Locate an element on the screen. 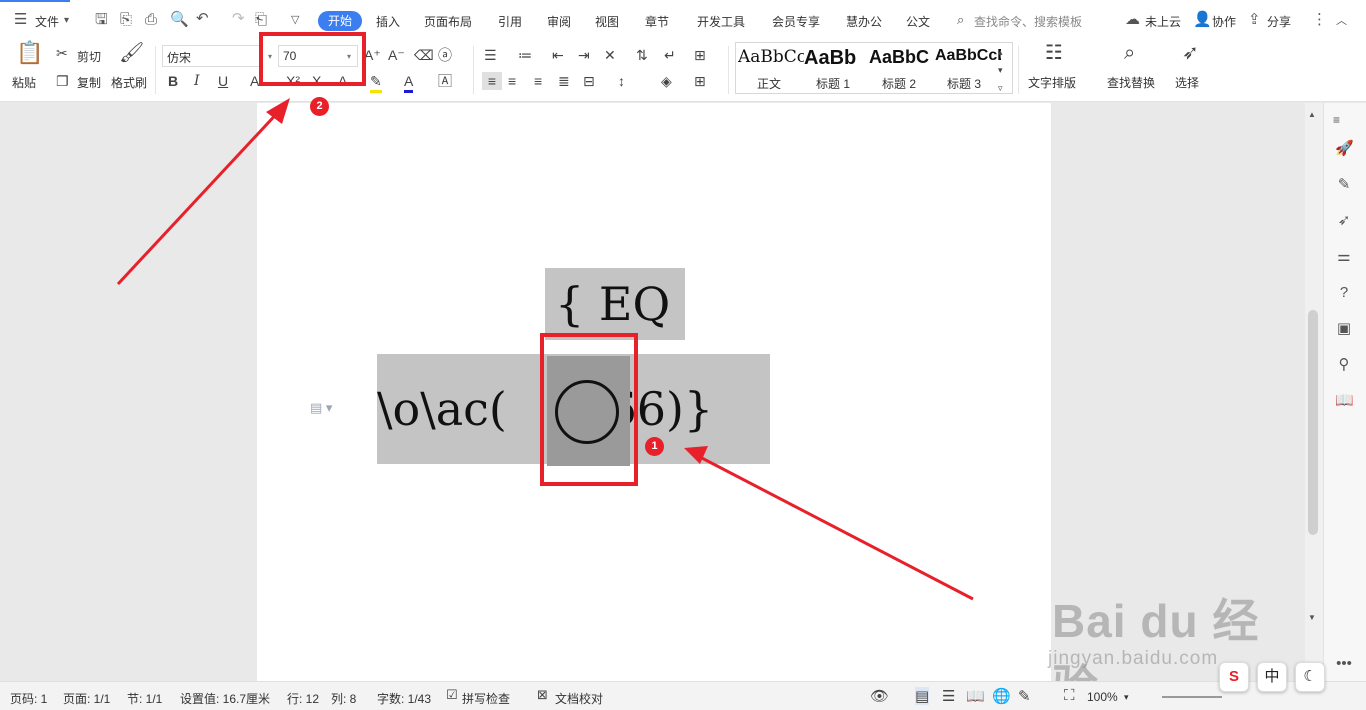  proofread-button: 文档校对 is located at coordinates (579, 698).